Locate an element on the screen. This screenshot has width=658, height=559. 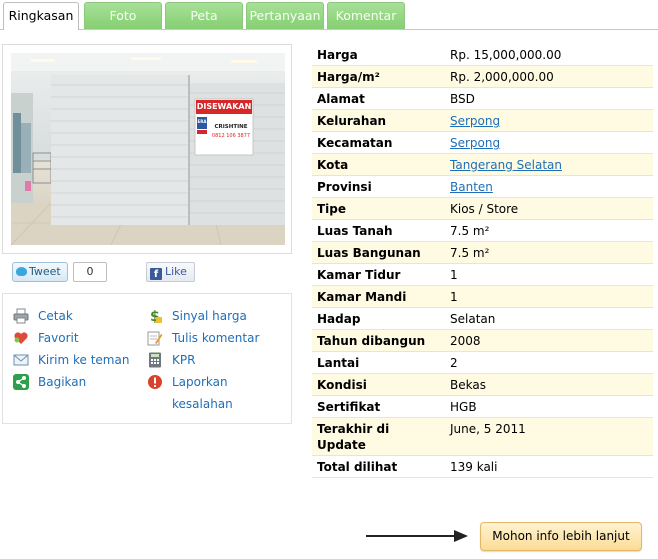
detail-label: Kamar Mandi is located at coordinates (378, 296).